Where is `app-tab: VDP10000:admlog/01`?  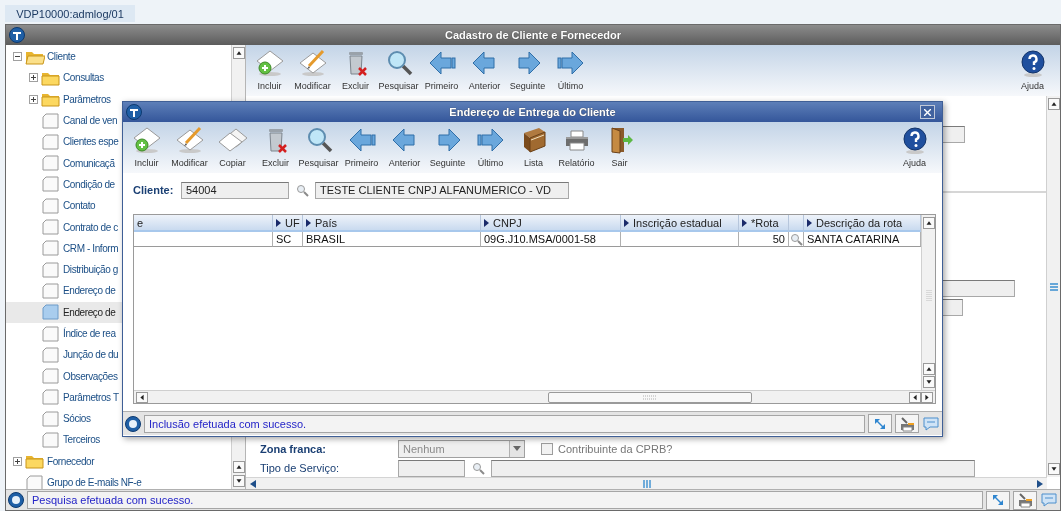 app-tab: VDP10000:admlog/01 is located at coordinates (70, 13).